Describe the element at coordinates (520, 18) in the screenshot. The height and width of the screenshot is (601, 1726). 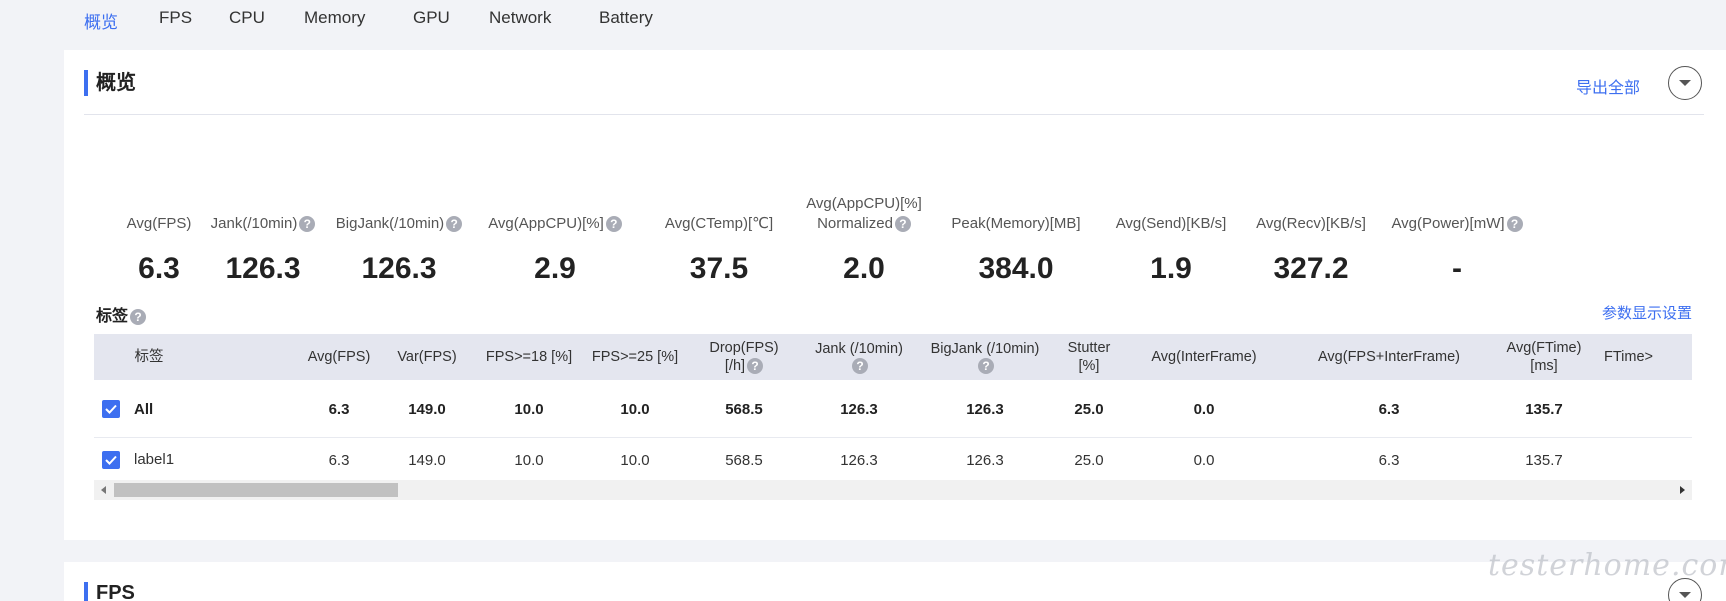
I see `tab-network: Network` at that location.